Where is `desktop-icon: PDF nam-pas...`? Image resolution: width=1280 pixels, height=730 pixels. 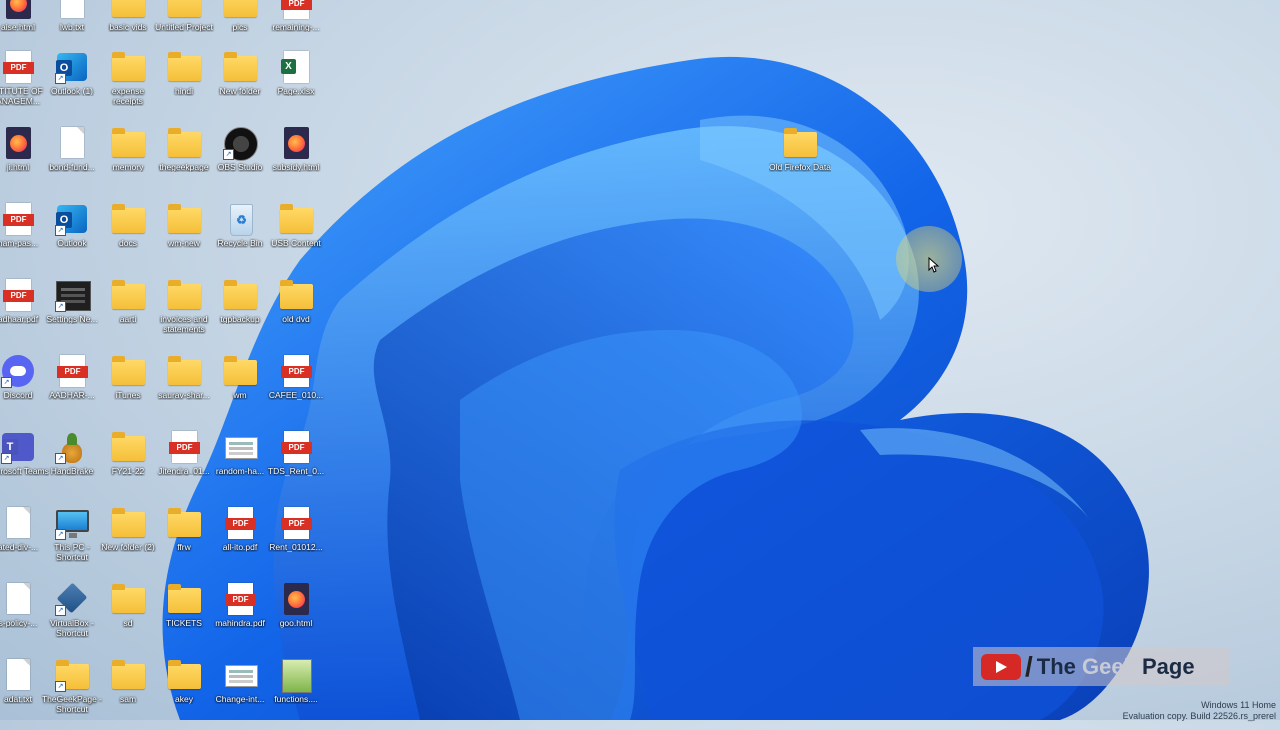
desktop-icon: PDF nam-pas... is located at coordinates (23, 237).